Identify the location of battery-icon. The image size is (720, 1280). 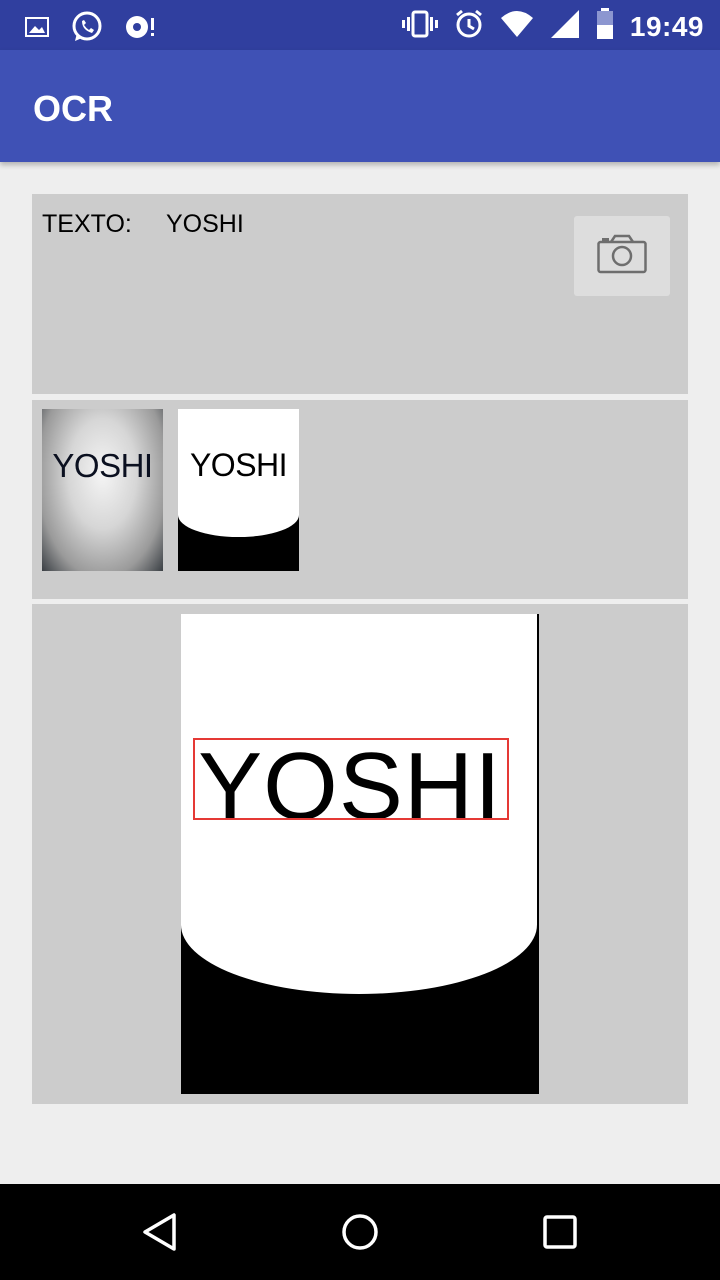
(605, 26).